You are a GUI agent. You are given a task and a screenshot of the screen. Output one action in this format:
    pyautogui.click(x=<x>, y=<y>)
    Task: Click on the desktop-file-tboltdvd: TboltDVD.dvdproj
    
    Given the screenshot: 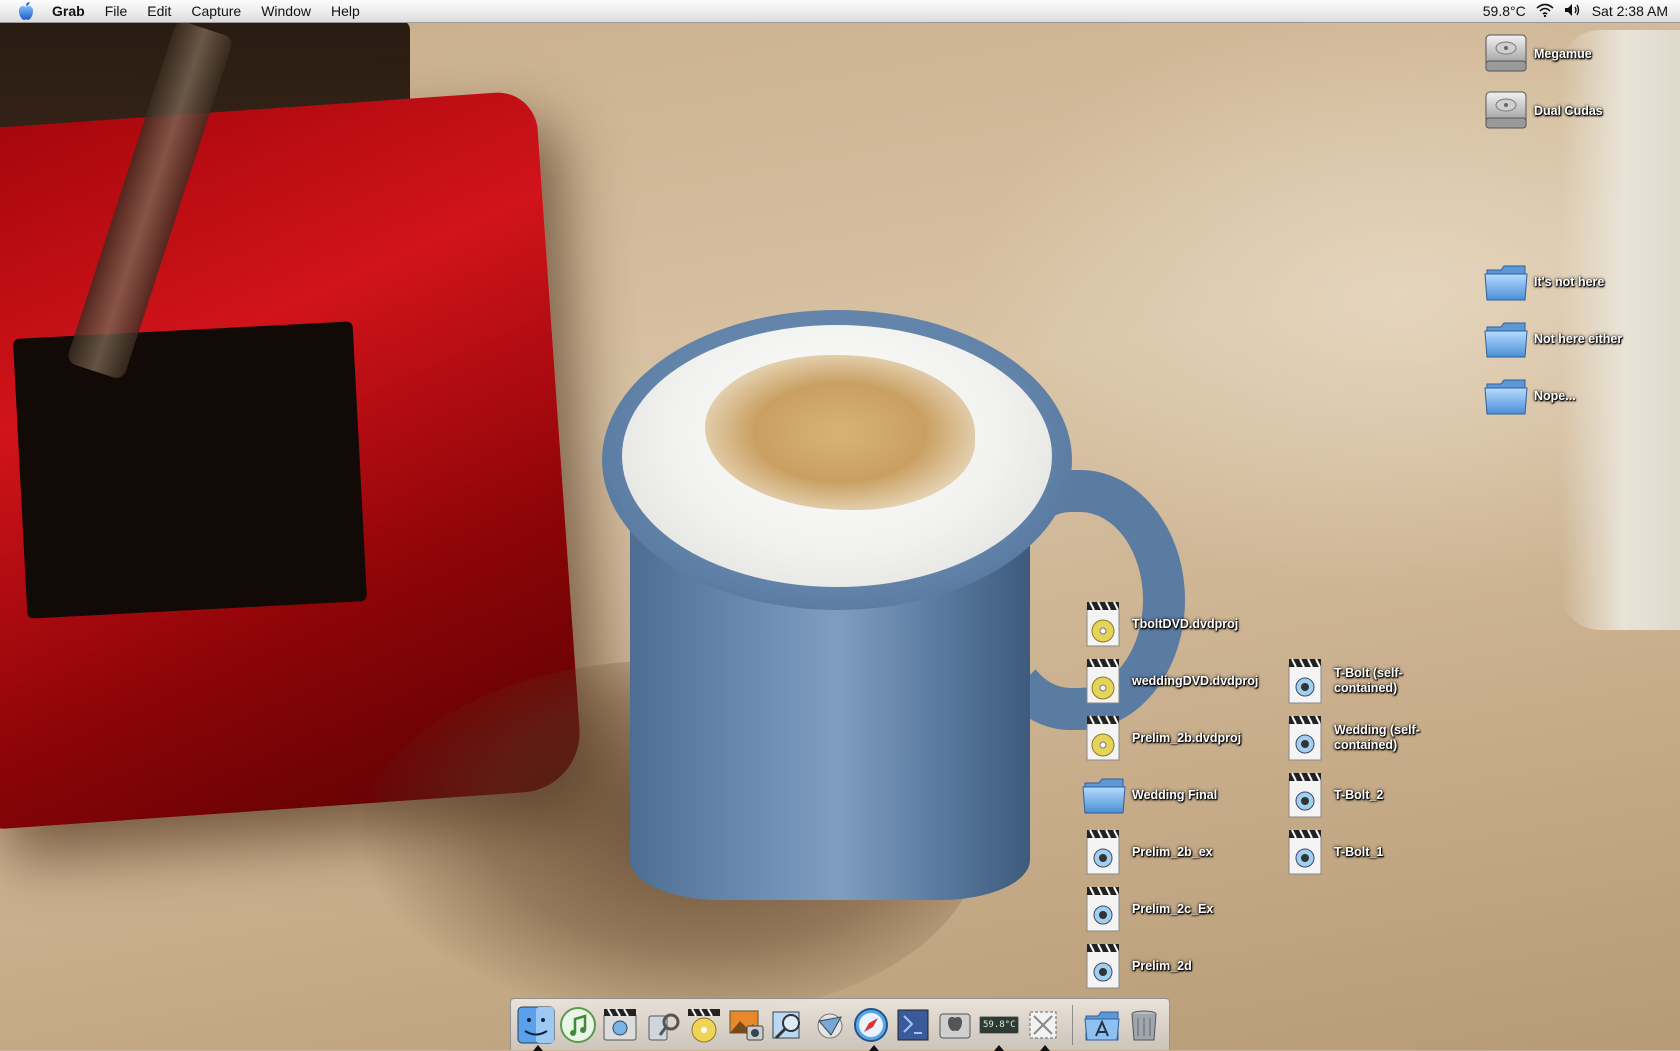 What is the action you would take?
    pyautogui.click(x=1160, y=624)
    